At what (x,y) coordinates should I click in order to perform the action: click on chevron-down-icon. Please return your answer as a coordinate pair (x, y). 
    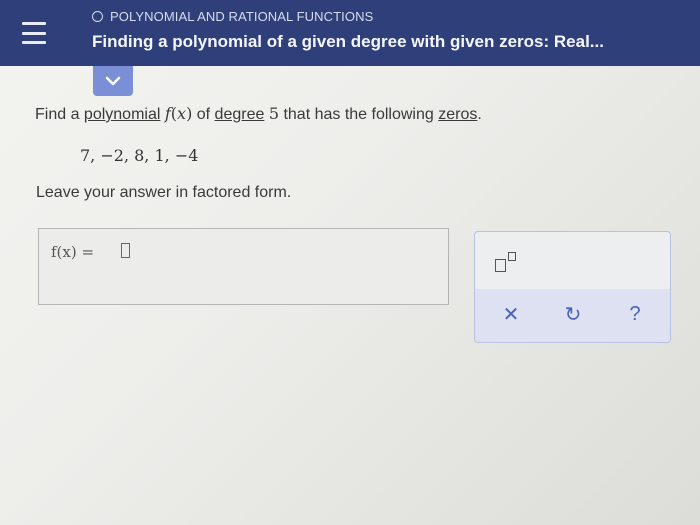
    Looking at the image, I should click on (113, 81).